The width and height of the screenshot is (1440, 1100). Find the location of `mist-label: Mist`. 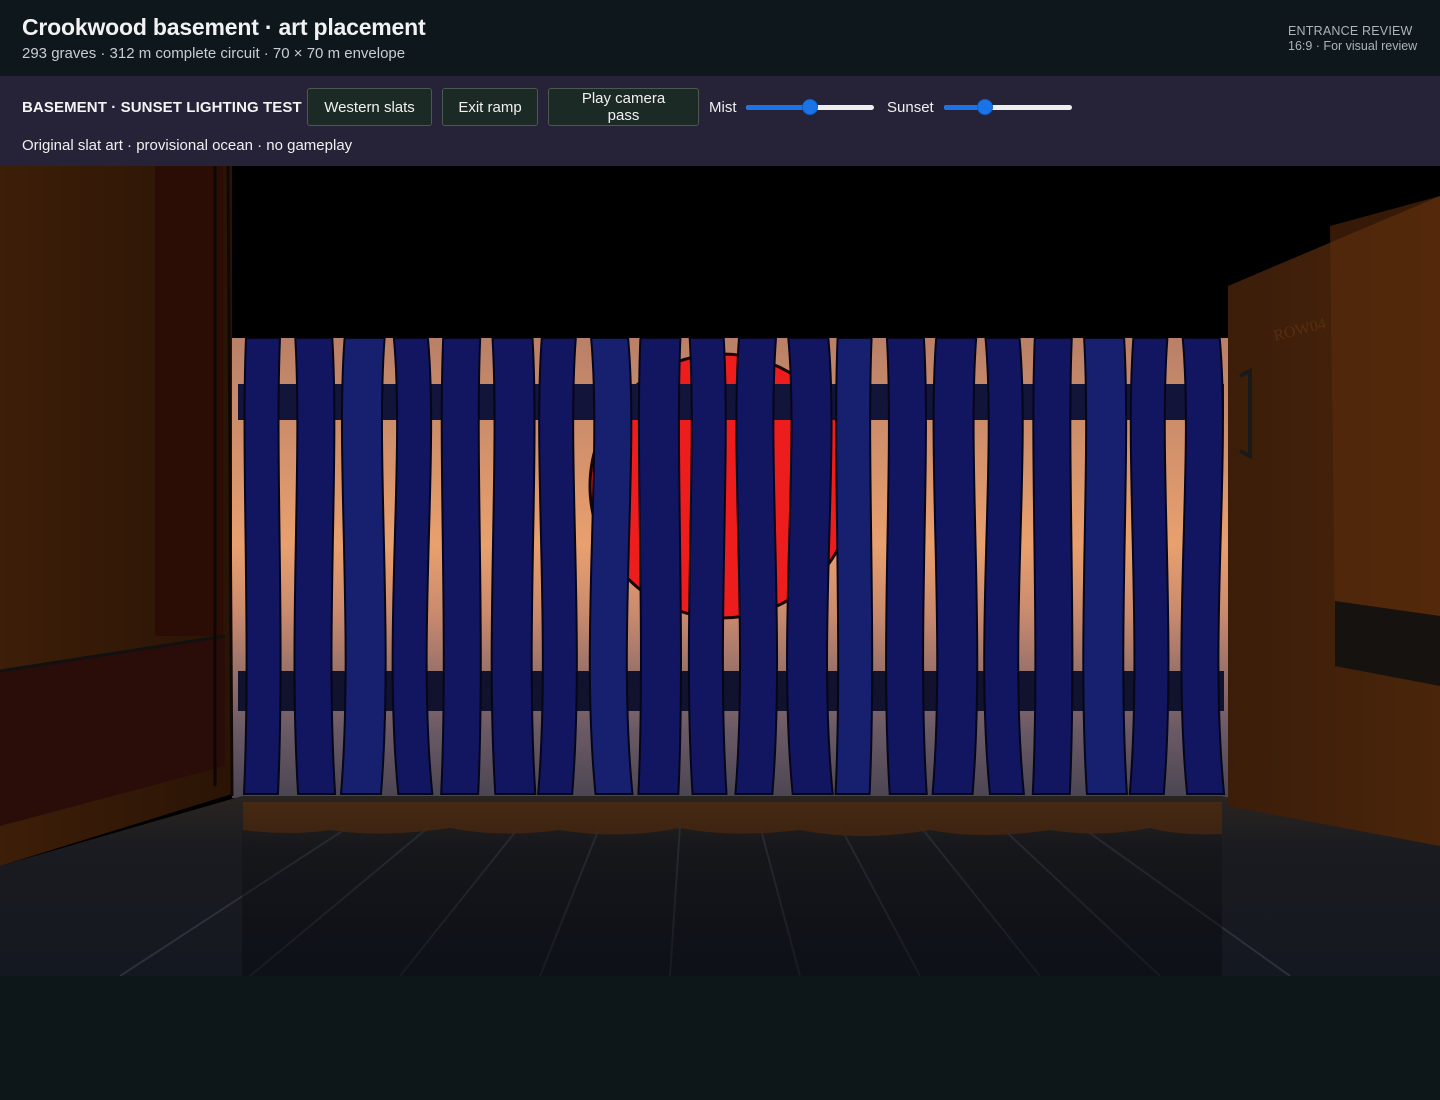

mist-label: Mist is located at coordinates (723, 107).